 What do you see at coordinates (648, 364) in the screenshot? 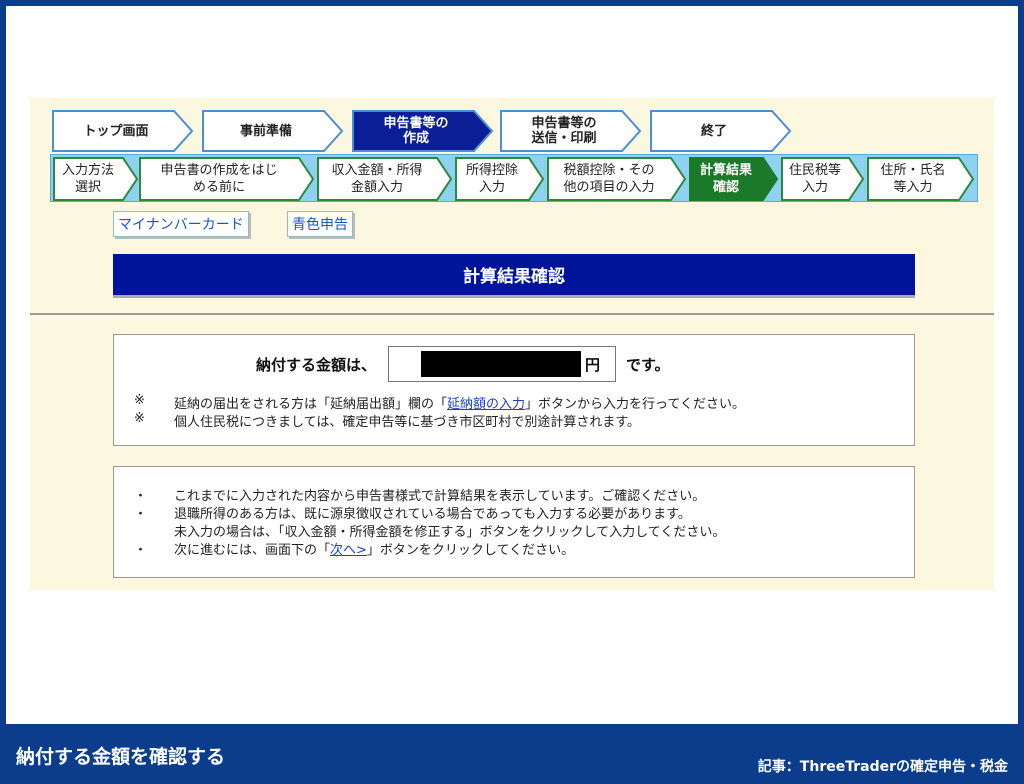
I see `amount-suffix: です。` at bounding box center [648, 364].